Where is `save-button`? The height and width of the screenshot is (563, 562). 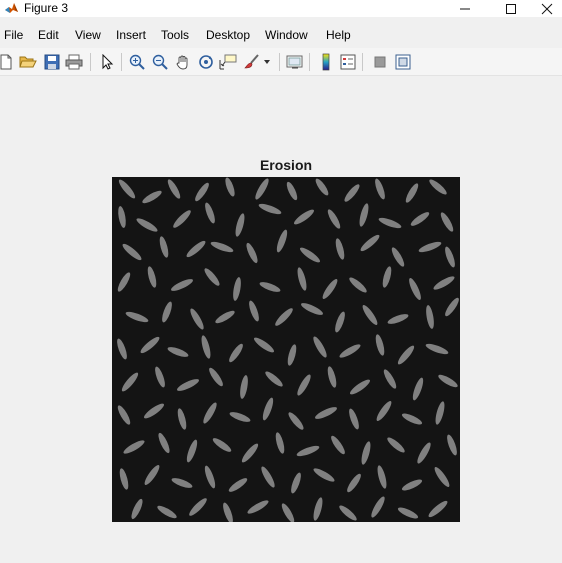
save-button is located at coordinates (52, 62).